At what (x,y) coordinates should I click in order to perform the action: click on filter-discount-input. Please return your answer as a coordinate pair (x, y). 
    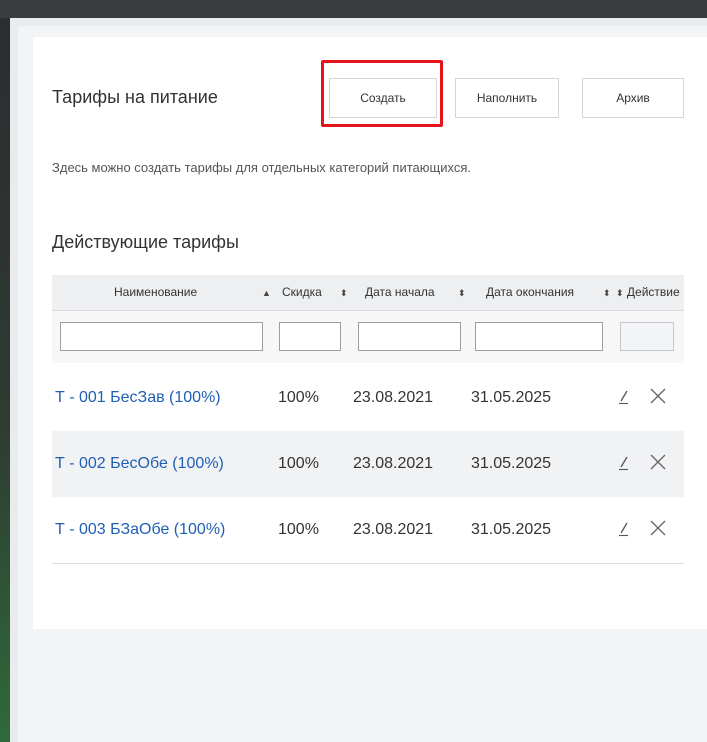
    Looking at the image, I should click on (310, 336).